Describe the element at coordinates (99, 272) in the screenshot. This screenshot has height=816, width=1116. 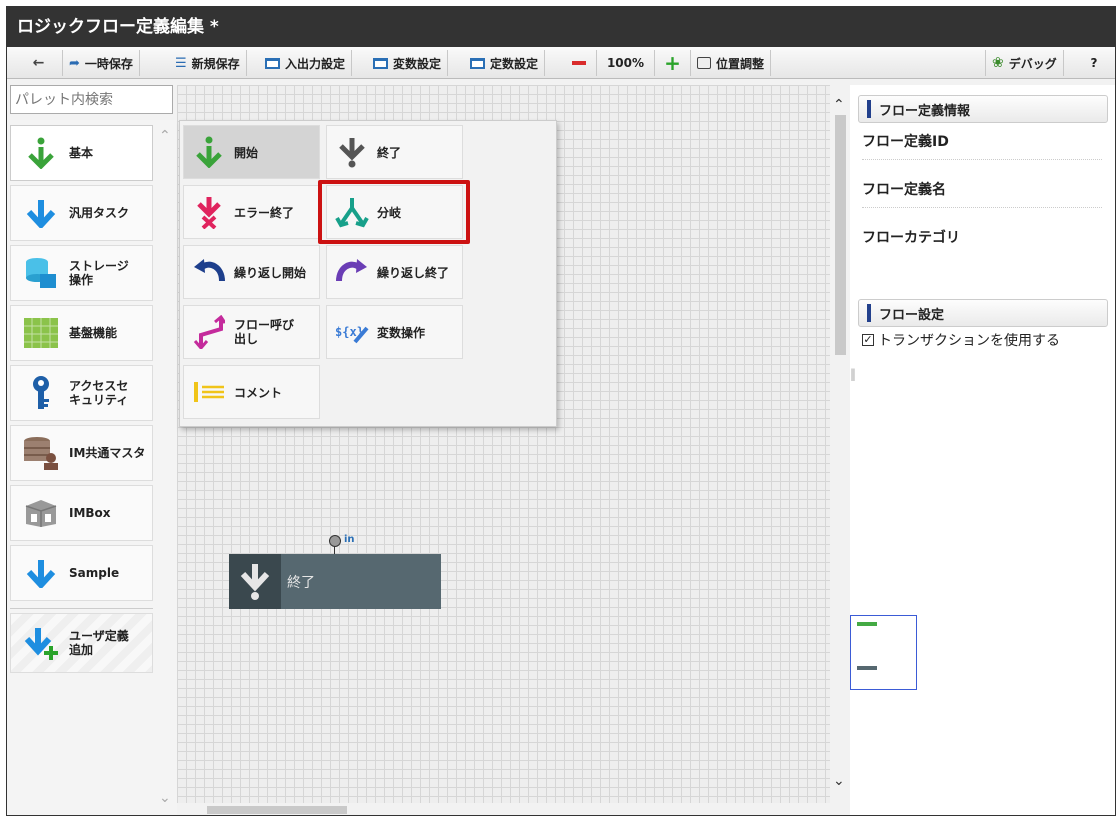
I see `palette-item-label: ストレージ操作` at that location.